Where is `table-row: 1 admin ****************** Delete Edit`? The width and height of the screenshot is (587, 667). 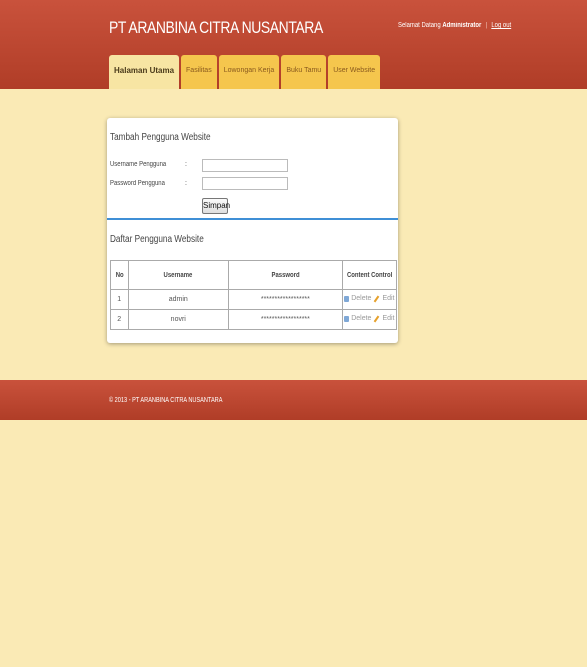 table-row: 1 admin ****************** Delete Edit is located at coordinates (254, 299).